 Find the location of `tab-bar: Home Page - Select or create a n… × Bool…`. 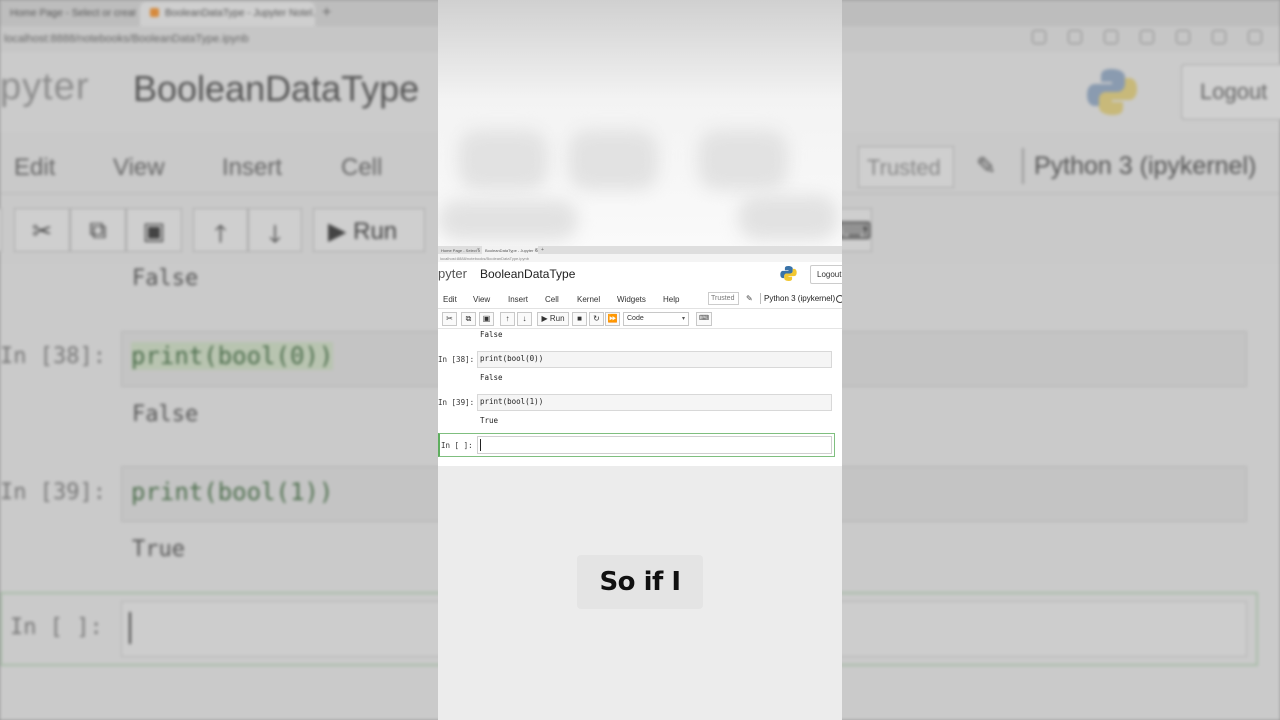

tab-bar: Home Page - Select or create a n… × Bool… is located at coordinates (640, 250).